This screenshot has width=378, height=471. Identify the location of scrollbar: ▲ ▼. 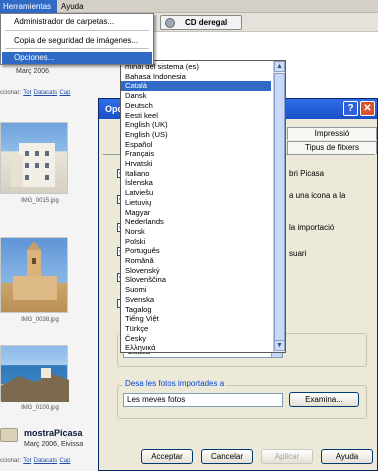
(279, 206).